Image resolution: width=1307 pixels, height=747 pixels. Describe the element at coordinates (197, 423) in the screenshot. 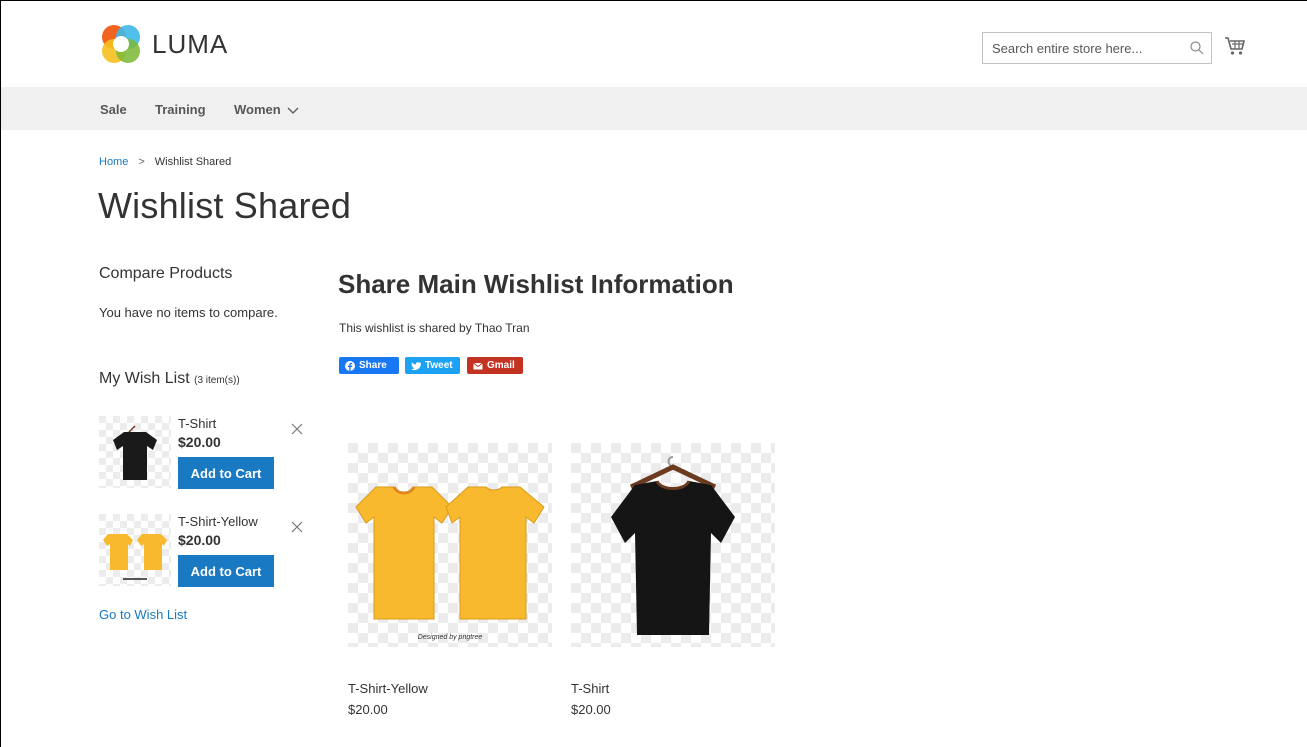

I see `wishlist-item-name: T-Shirt` at that location.